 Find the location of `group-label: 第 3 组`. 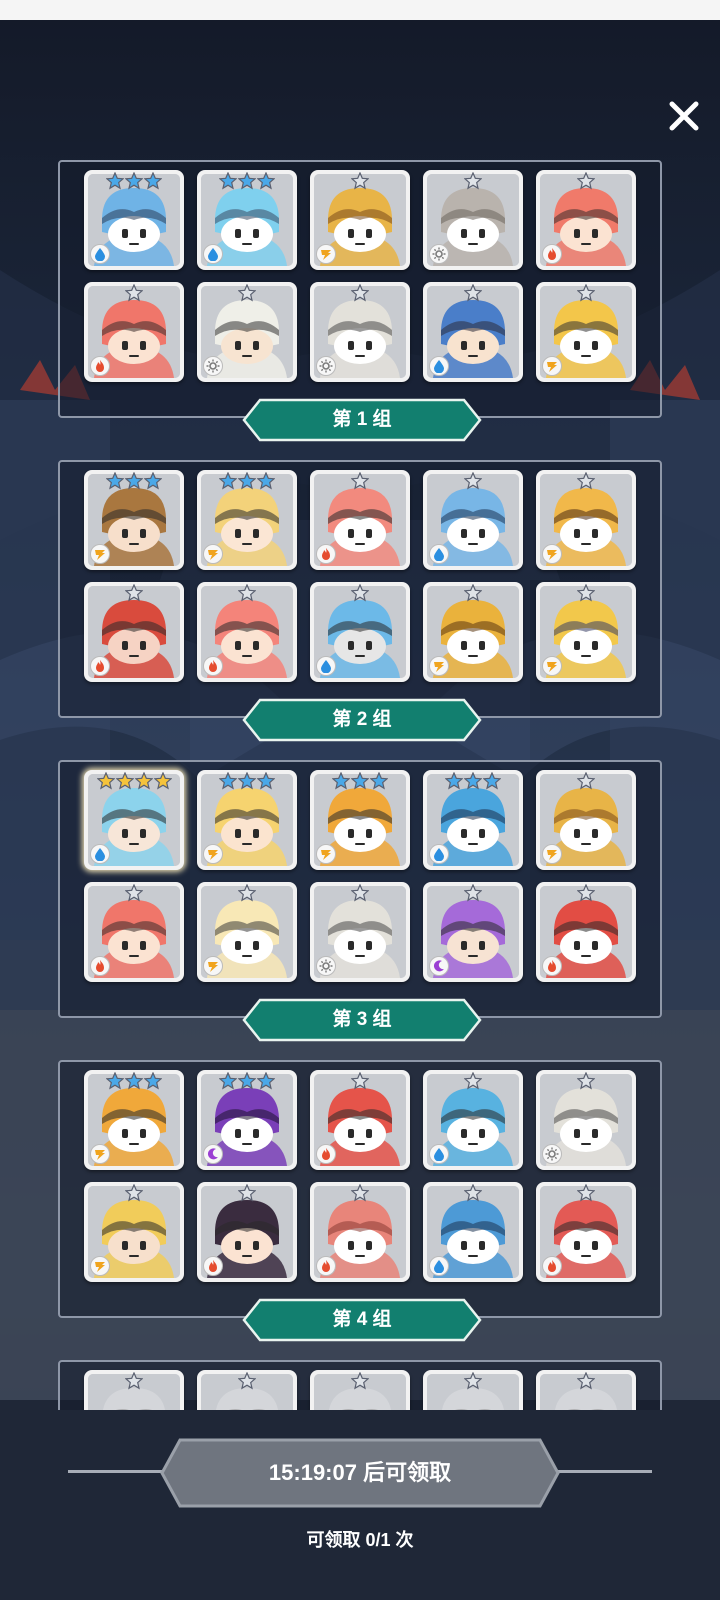

group-label: 第 3 组 is located at coordinates (362, 1020).